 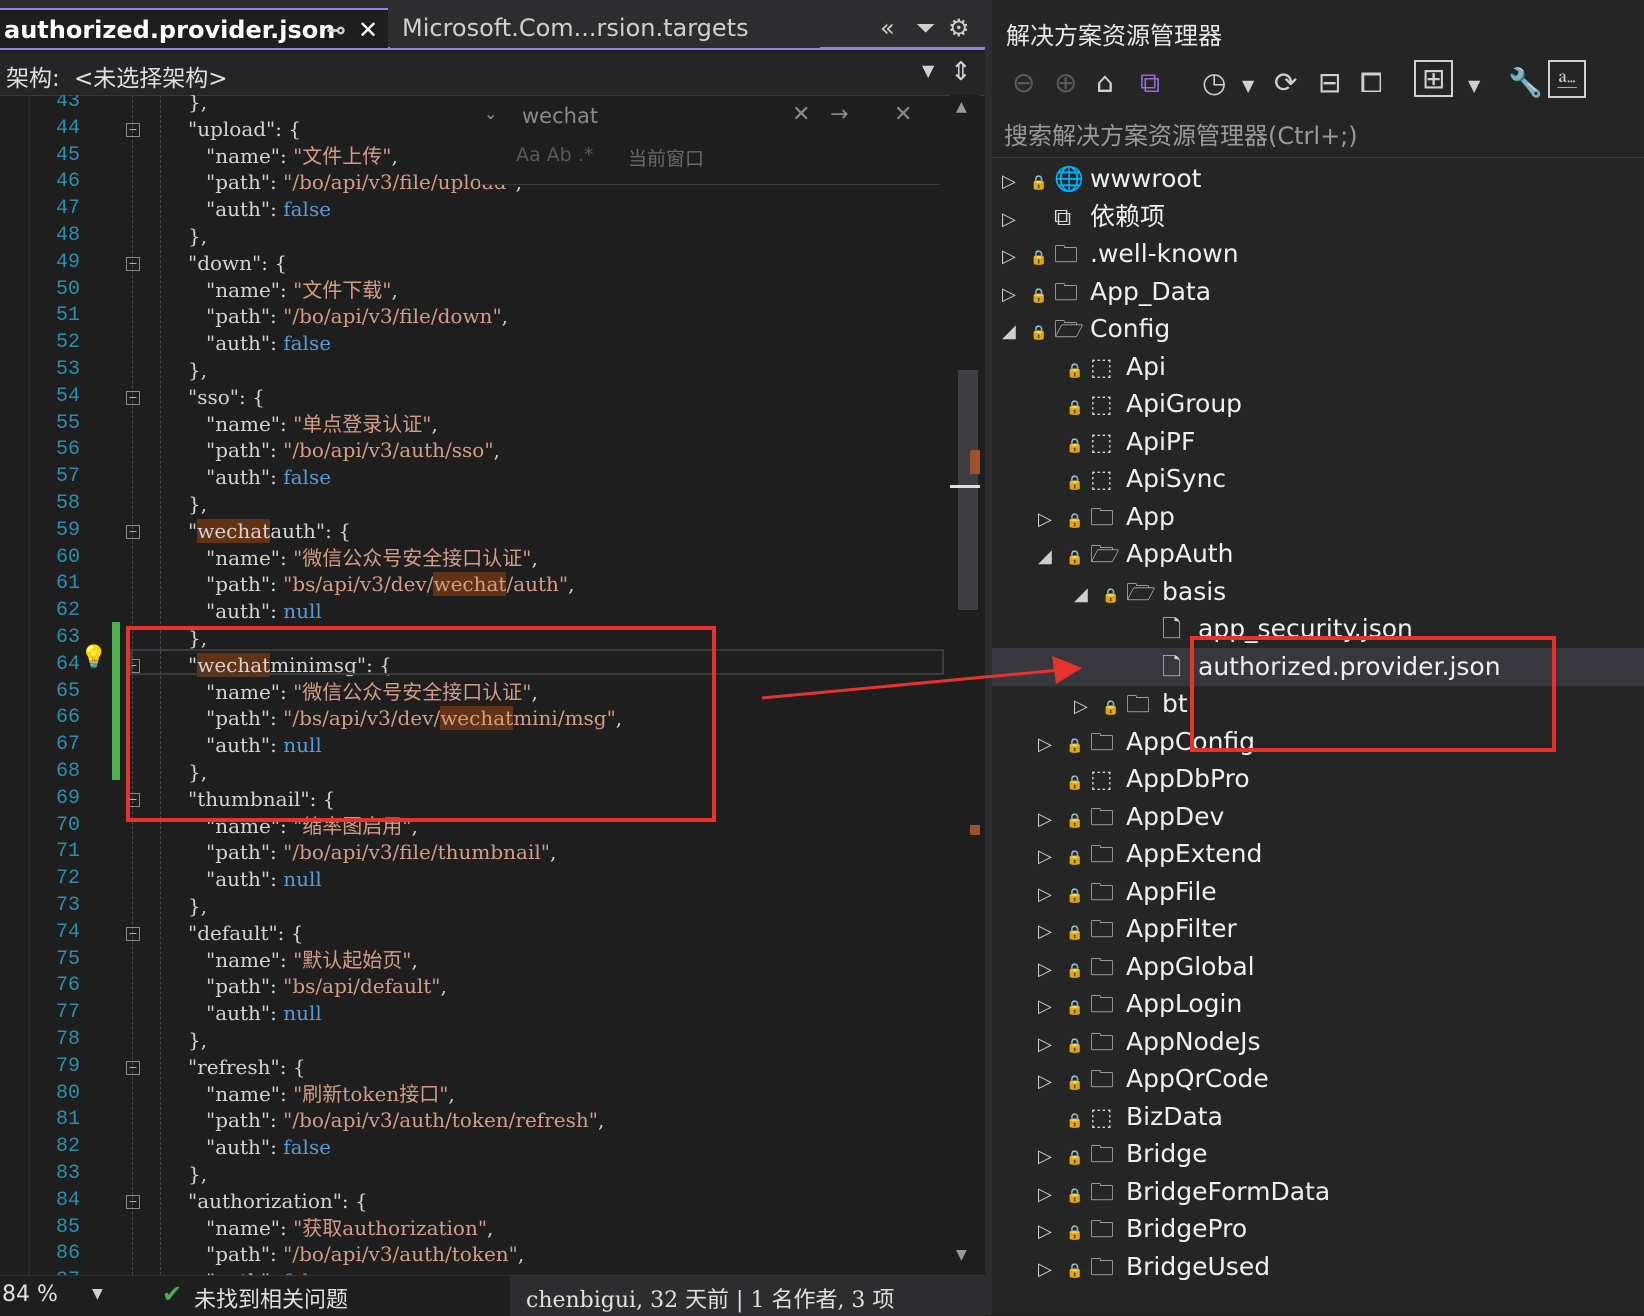 I want to click on tree-node: ▷ 🔒 🗀 AppFilter, so click(x=1318, y=929).